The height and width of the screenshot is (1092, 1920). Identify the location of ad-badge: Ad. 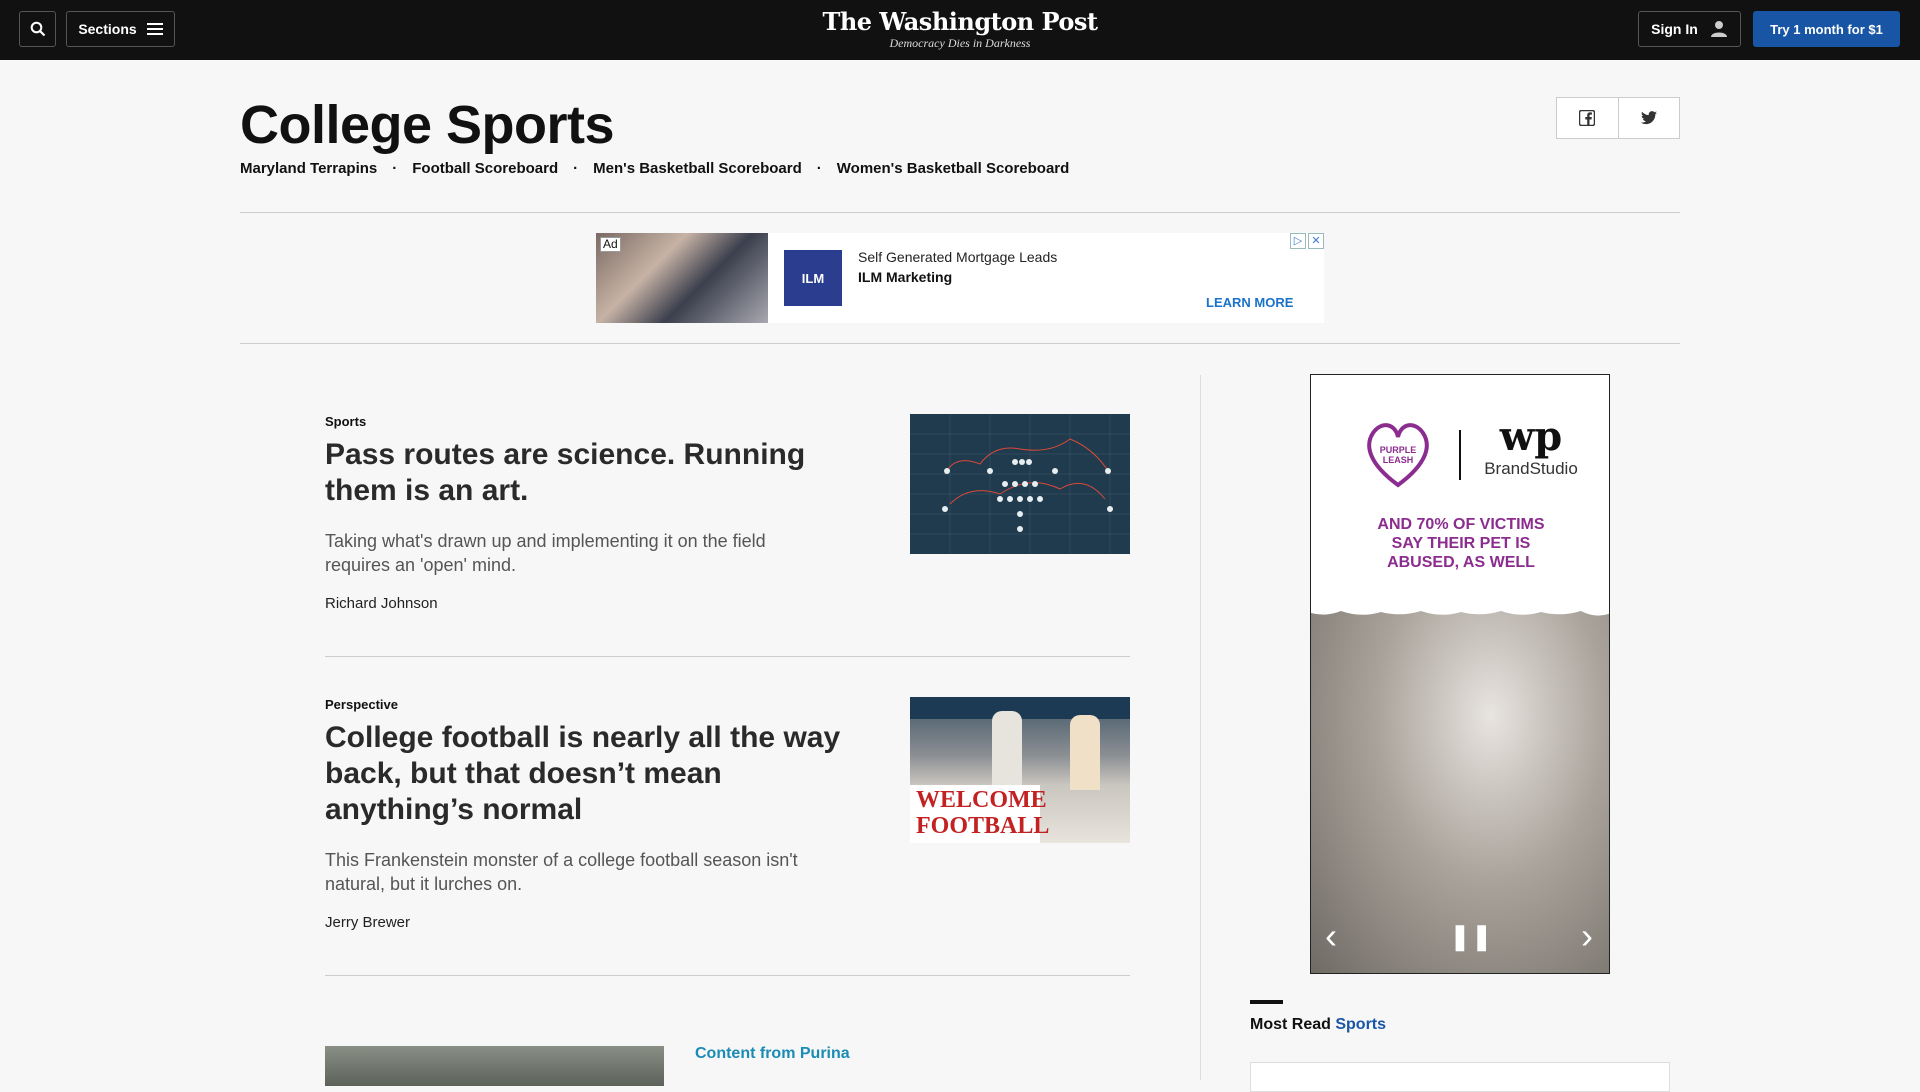
(610, 244).